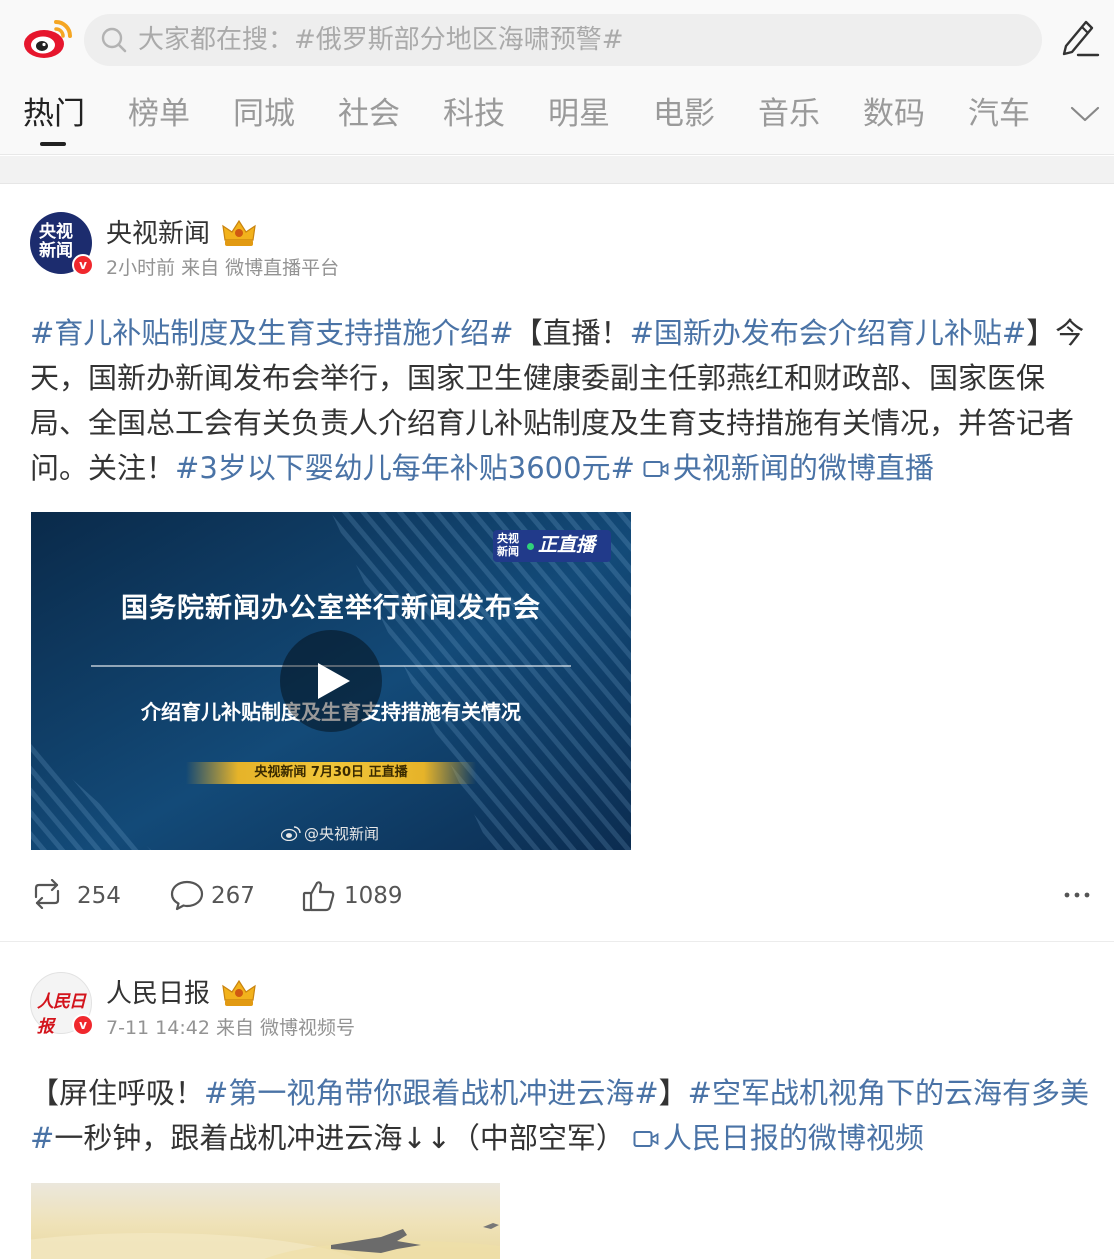 The height and width of the screenshot is (1259, 1114). I want to click on tab-hot: 热门, so click(54, 114).